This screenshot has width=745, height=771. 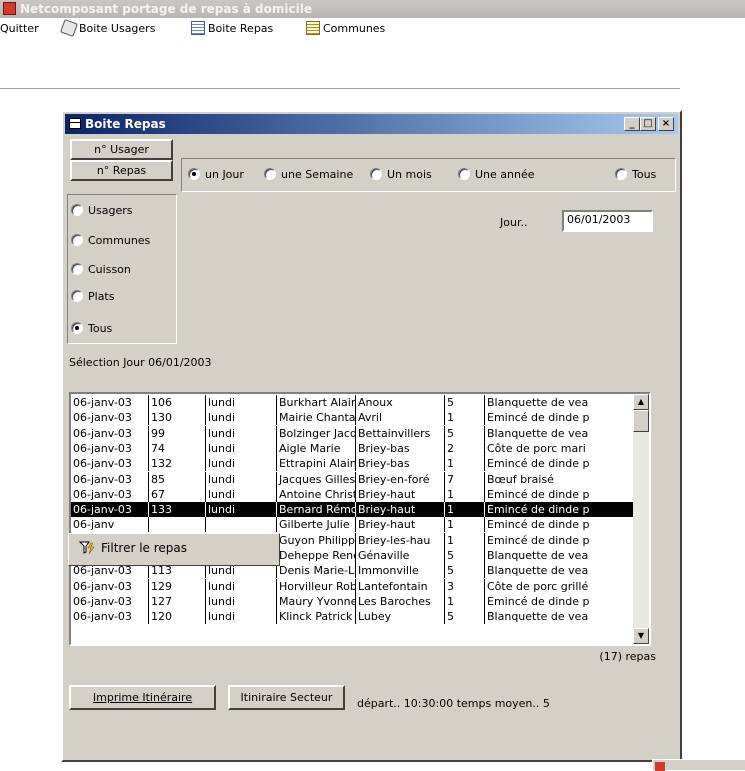 What do you see at coordinates (698, 765) in the screenshot?
I see `minimized-app-button` at bounding box center [698, 765].